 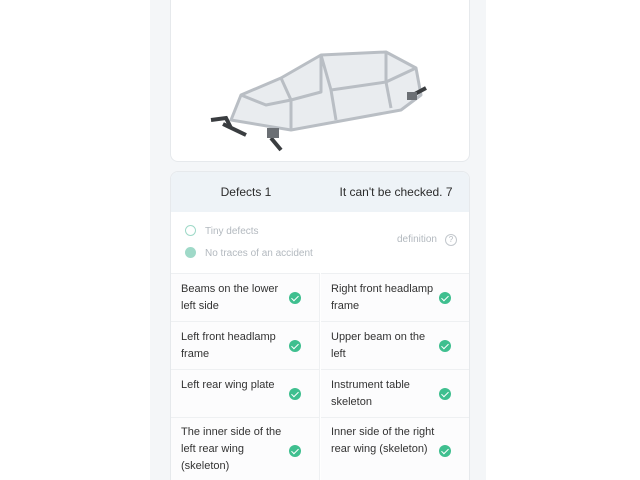 I want to click on inspection-item: Right front headlamp frame, so click(x=395, y=297).